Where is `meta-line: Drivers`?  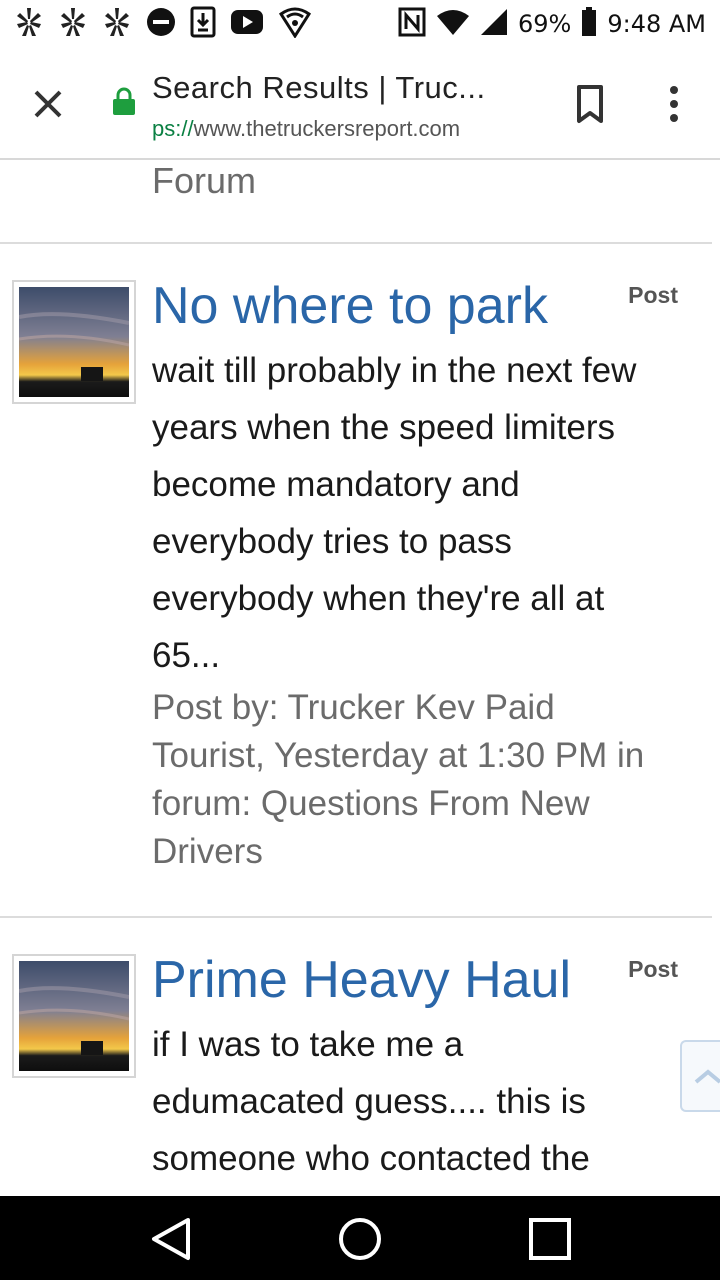 meta-line: Drivers is located at coordinates (207, 851).